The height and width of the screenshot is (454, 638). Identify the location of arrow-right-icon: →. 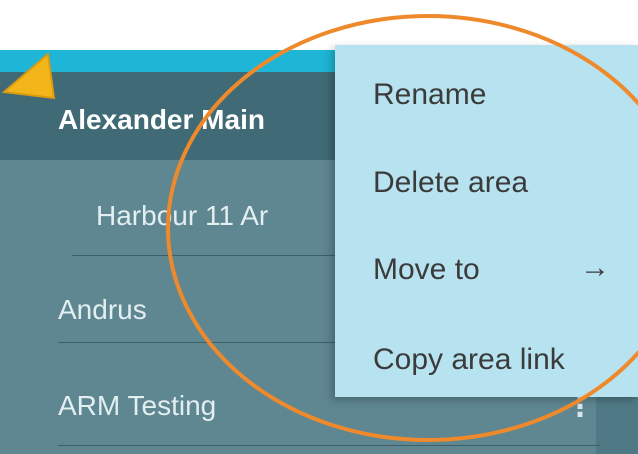
(595, 267).